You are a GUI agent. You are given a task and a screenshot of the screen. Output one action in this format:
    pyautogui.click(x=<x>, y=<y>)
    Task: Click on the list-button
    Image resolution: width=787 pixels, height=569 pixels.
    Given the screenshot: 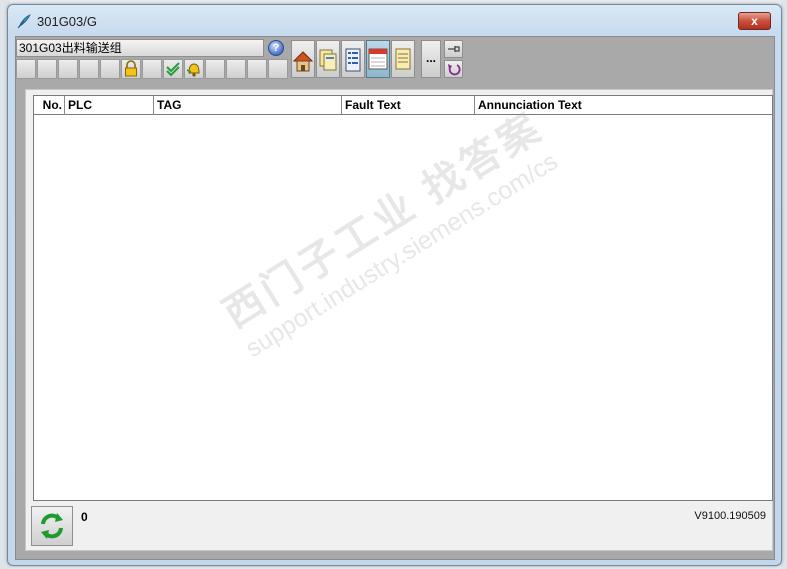 What is the action you would take?
    pyautogui.click(x=353, y=59)
    